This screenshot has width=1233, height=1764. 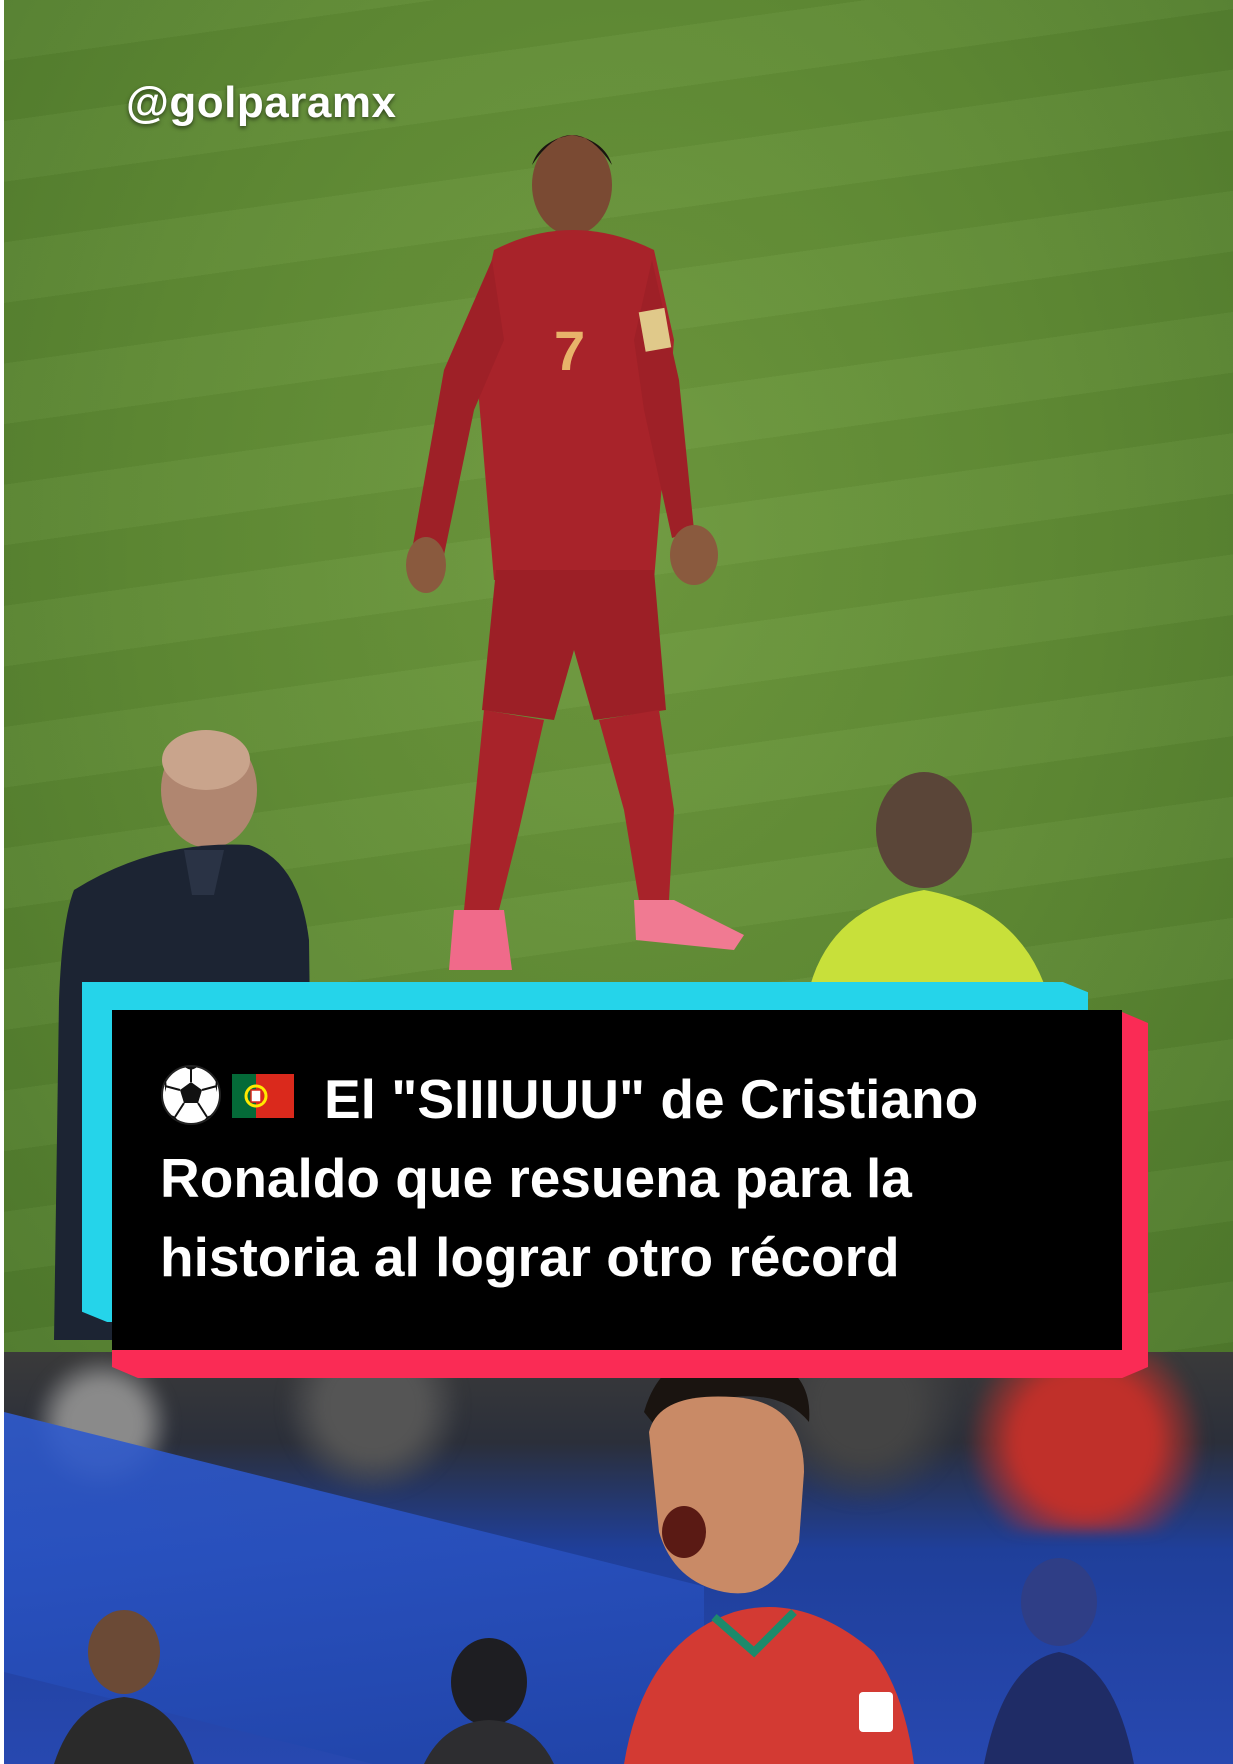 What do you see at coordinates (651, 1099) in the screenshot?
I see `caption-line-1-text: El "SIIIUUU" de Cristiano` at bounding box center [651, 1099].